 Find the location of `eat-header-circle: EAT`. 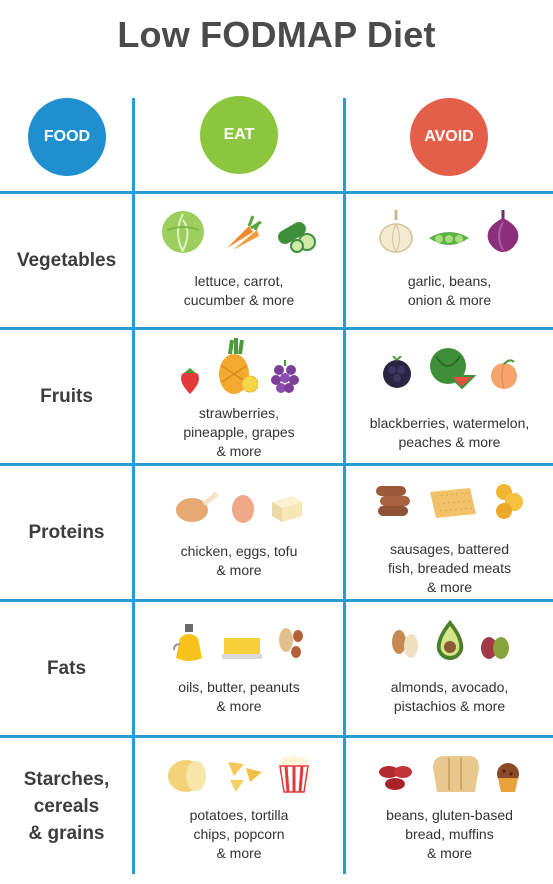

eat-header-circle: EAT is located at coordinates (239, 135).